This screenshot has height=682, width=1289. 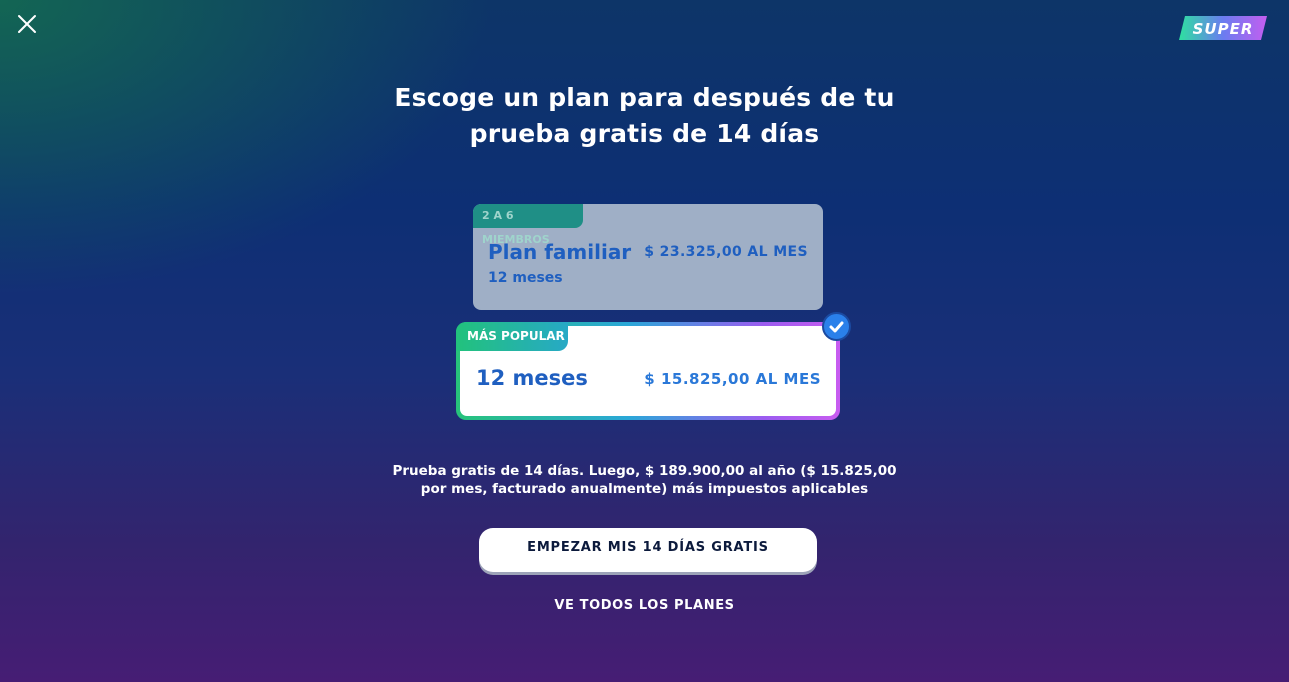 I want to click on close-button, so click(x=27, y=24).